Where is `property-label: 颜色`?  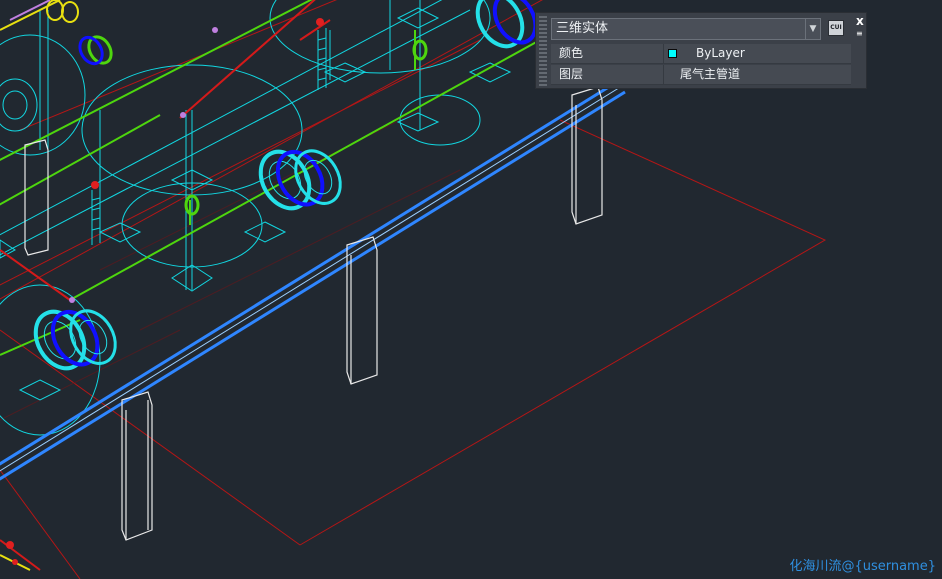
property-label: 颜色 is located at coordinates (571, 53).